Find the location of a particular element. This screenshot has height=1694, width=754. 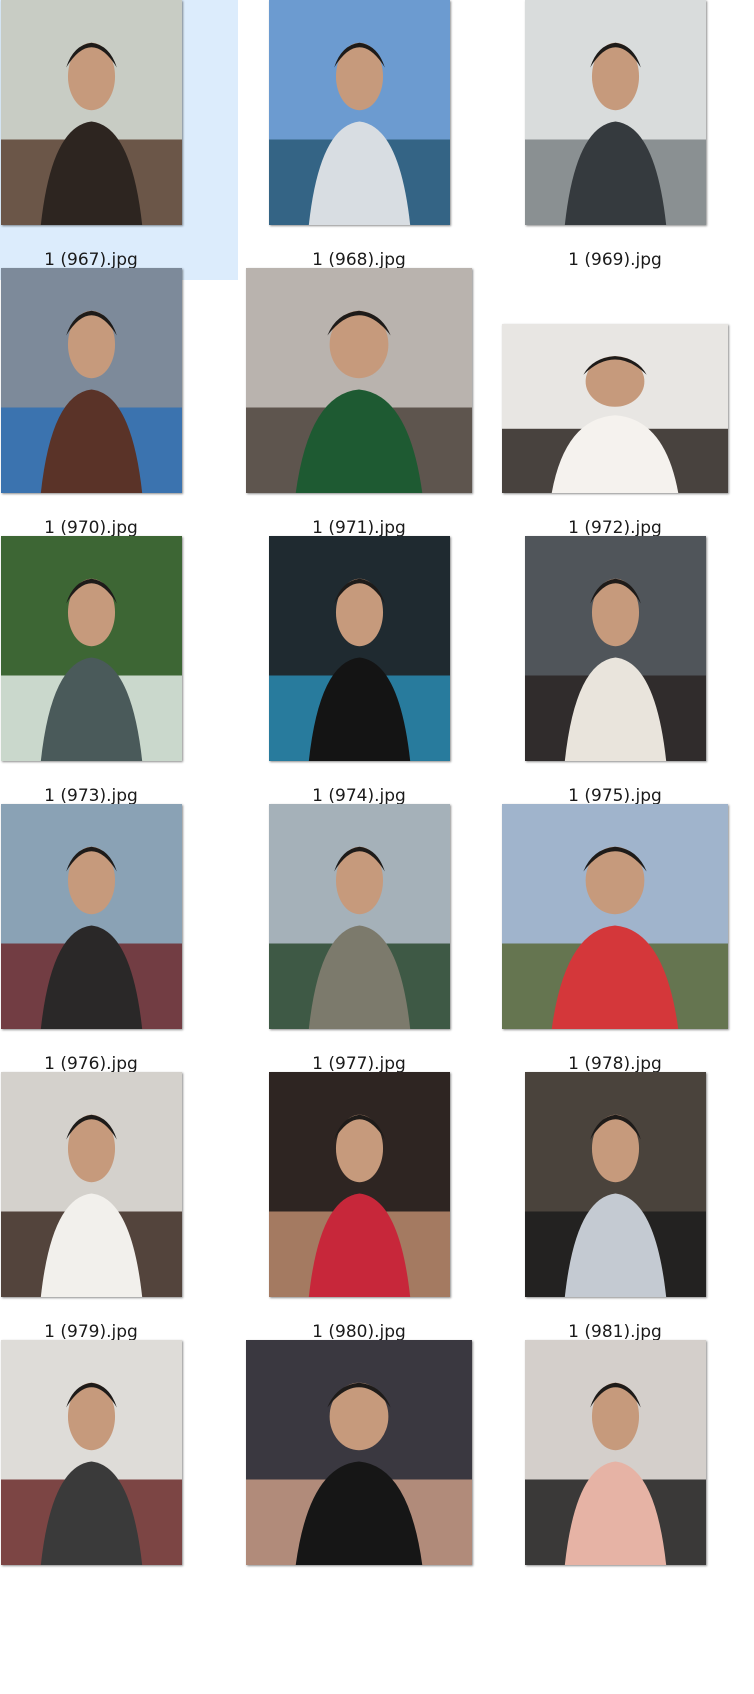

file-item: 1 (978).jpg is located at coordinates (615, 944).